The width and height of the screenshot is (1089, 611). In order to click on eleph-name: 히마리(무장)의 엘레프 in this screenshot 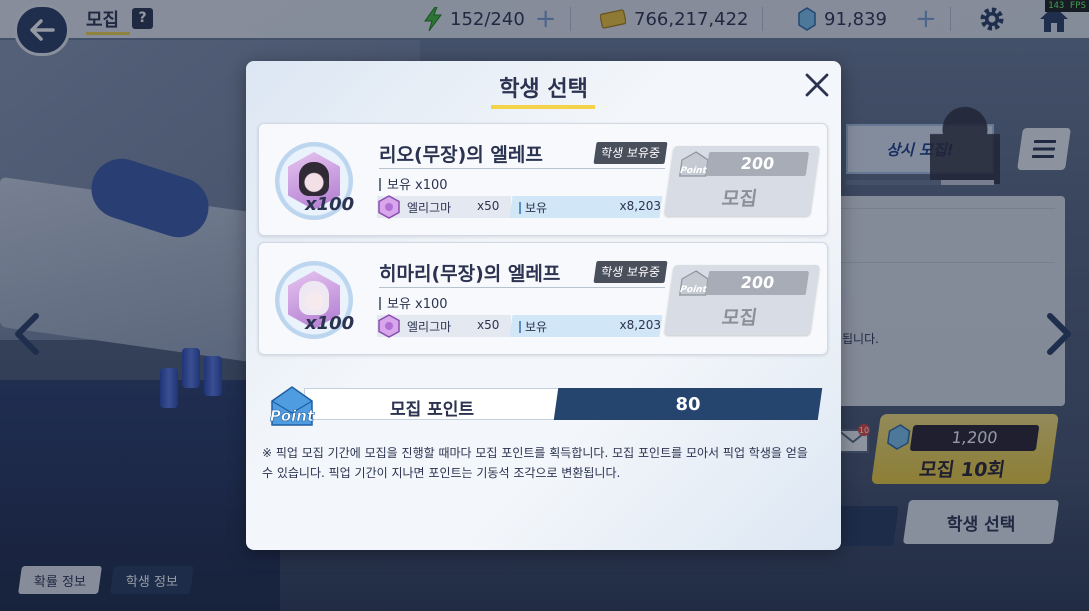, I will do `click(470, 274)`.